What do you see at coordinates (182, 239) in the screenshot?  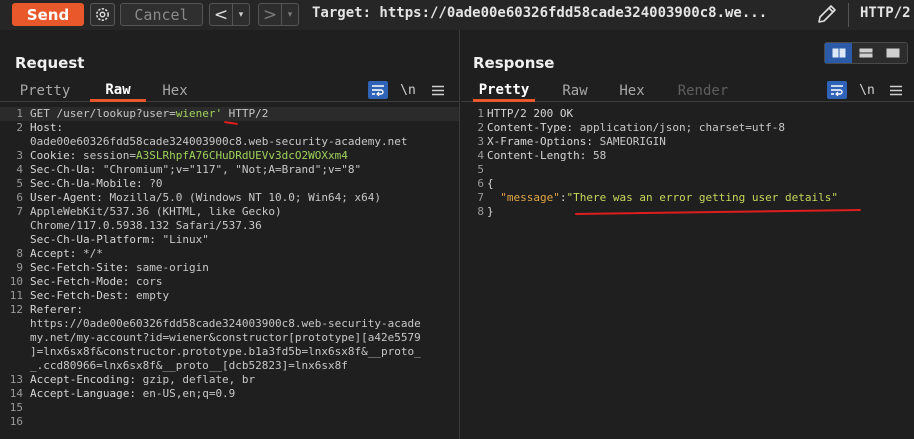 I see `header-value: "Linux"` at bounding box center [182, 239].